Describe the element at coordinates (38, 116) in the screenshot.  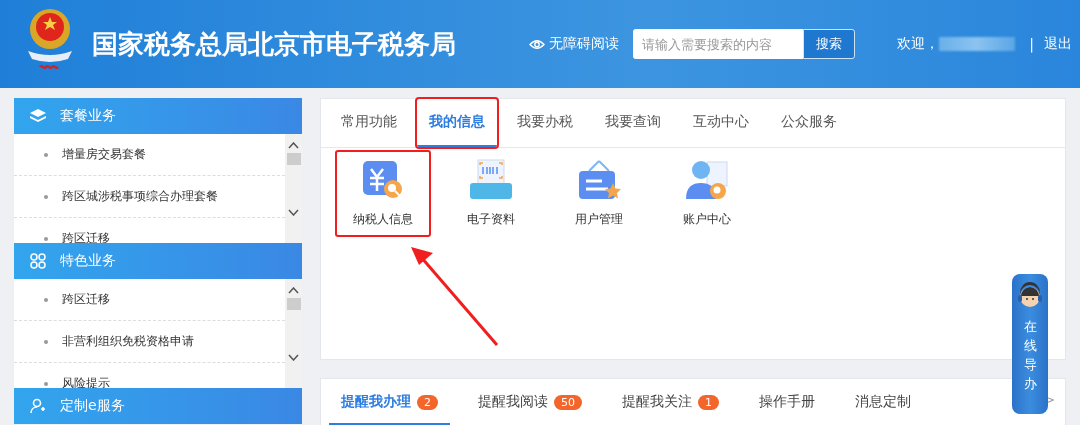
I see `layers-icon` at that location.